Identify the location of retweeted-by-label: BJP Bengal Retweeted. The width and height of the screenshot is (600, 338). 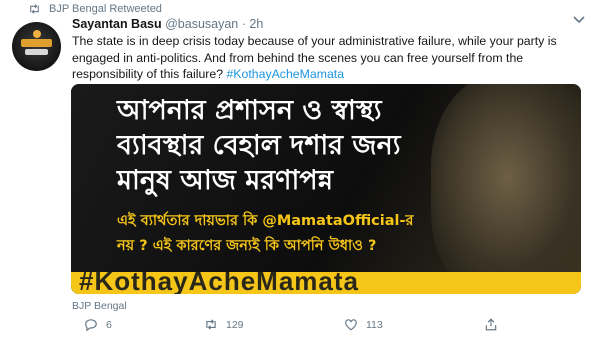
(105, 9).